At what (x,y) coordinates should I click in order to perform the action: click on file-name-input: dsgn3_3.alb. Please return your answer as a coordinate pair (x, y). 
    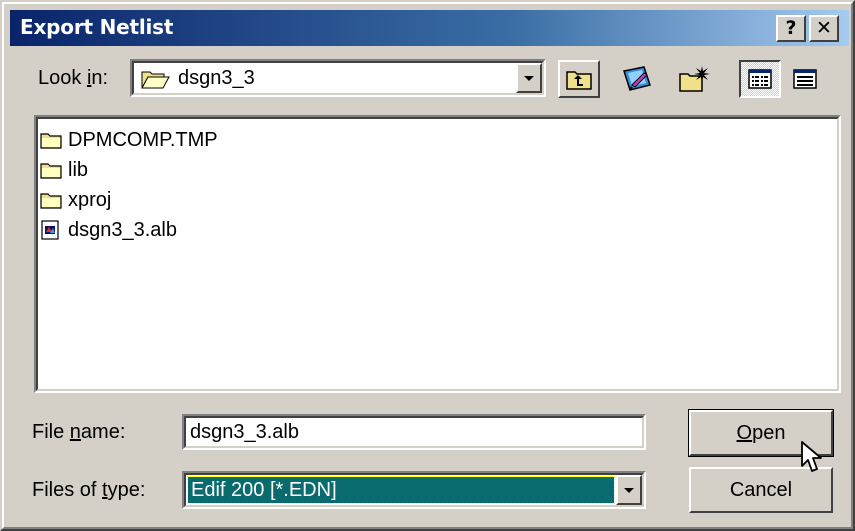
    Looking at the image, I should click on (414, 432).